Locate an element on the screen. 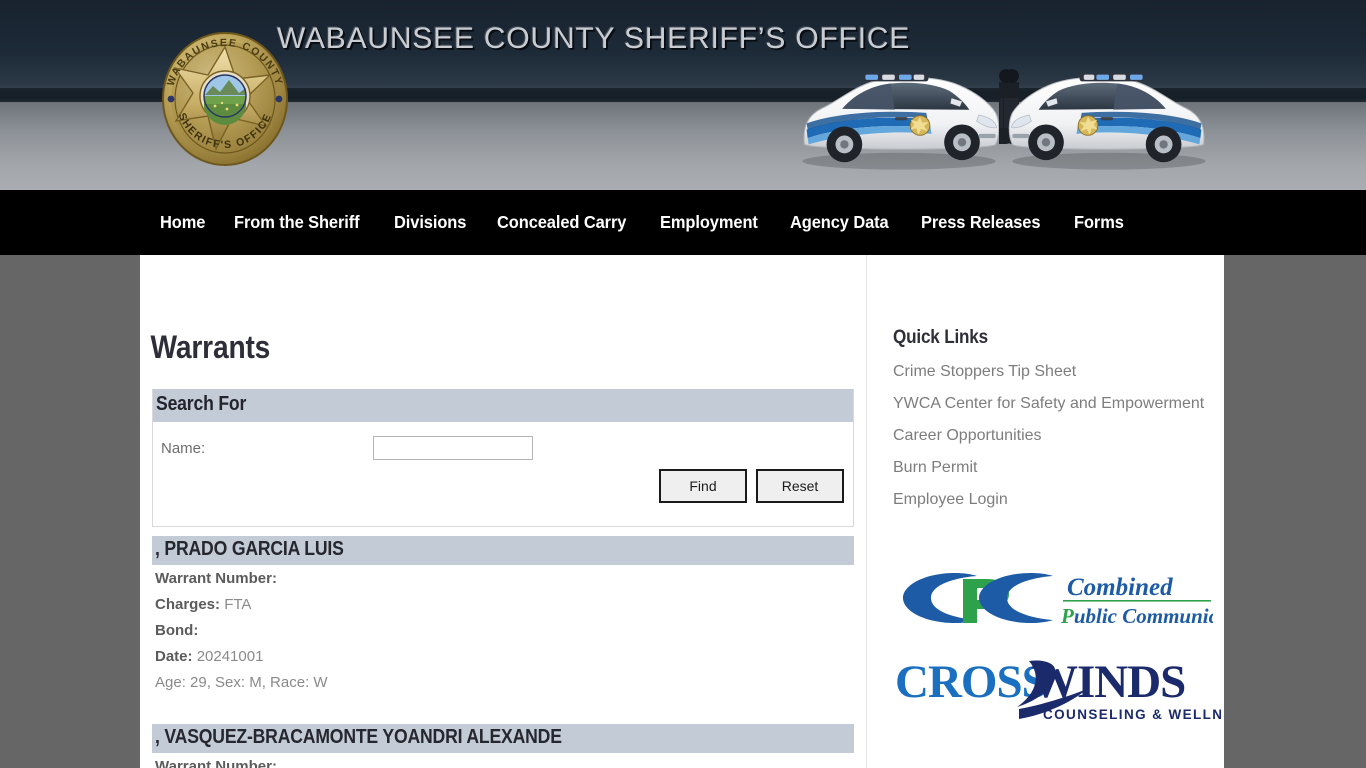  cpc-logo: Combined Public Communications is located at coordinates (1057, 598).